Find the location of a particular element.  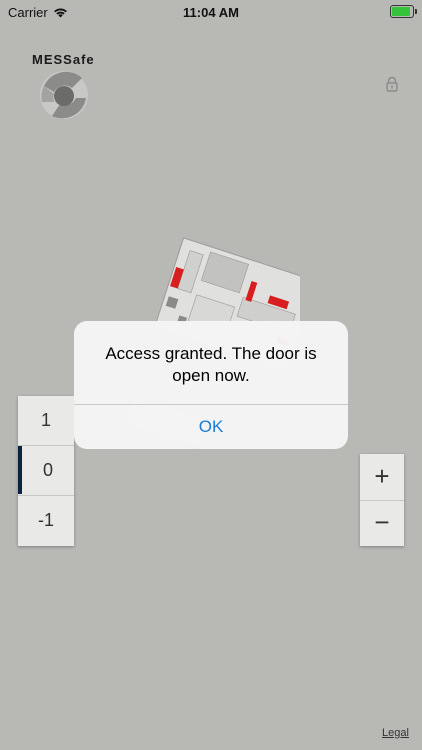

alert-ok-button: OK is located at coordinates (211, 427).